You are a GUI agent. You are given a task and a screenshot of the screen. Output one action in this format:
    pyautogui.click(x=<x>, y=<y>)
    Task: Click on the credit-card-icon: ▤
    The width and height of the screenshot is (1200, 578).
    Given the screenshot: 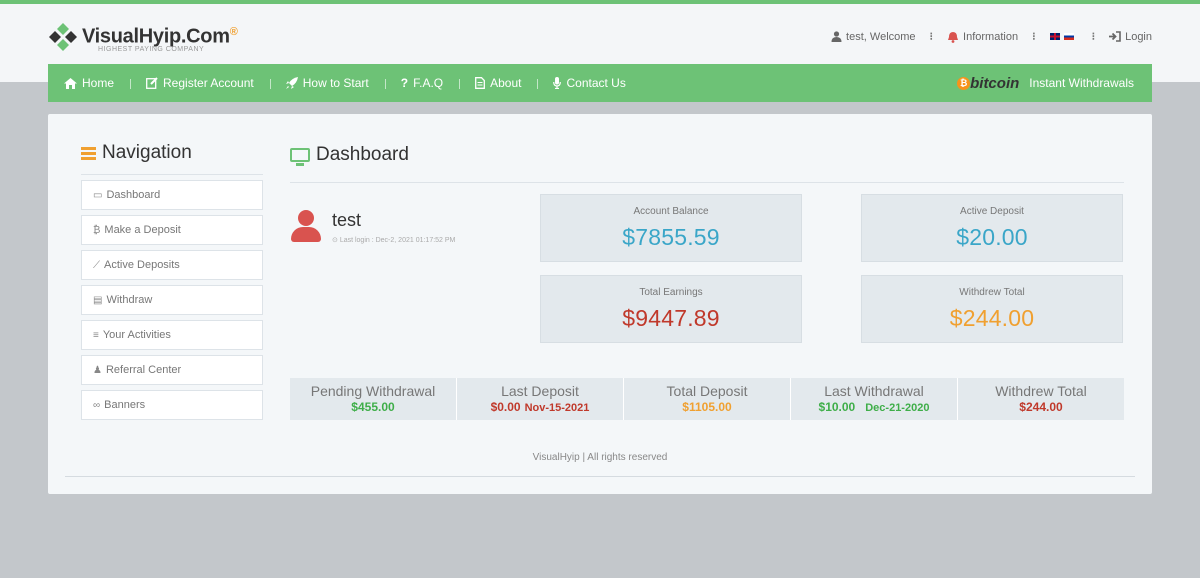 What is the action you would take?
    pyautogui.click(x=98, y=300)
    